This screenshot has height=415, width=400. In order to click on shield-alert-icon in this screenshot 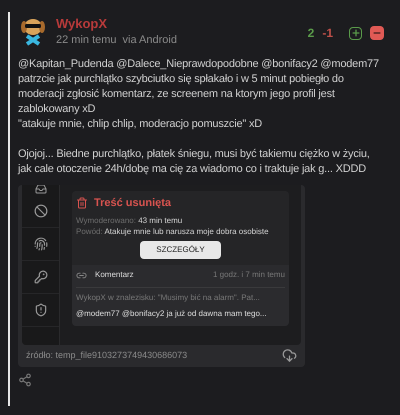, I will do `click(41, 309)`.